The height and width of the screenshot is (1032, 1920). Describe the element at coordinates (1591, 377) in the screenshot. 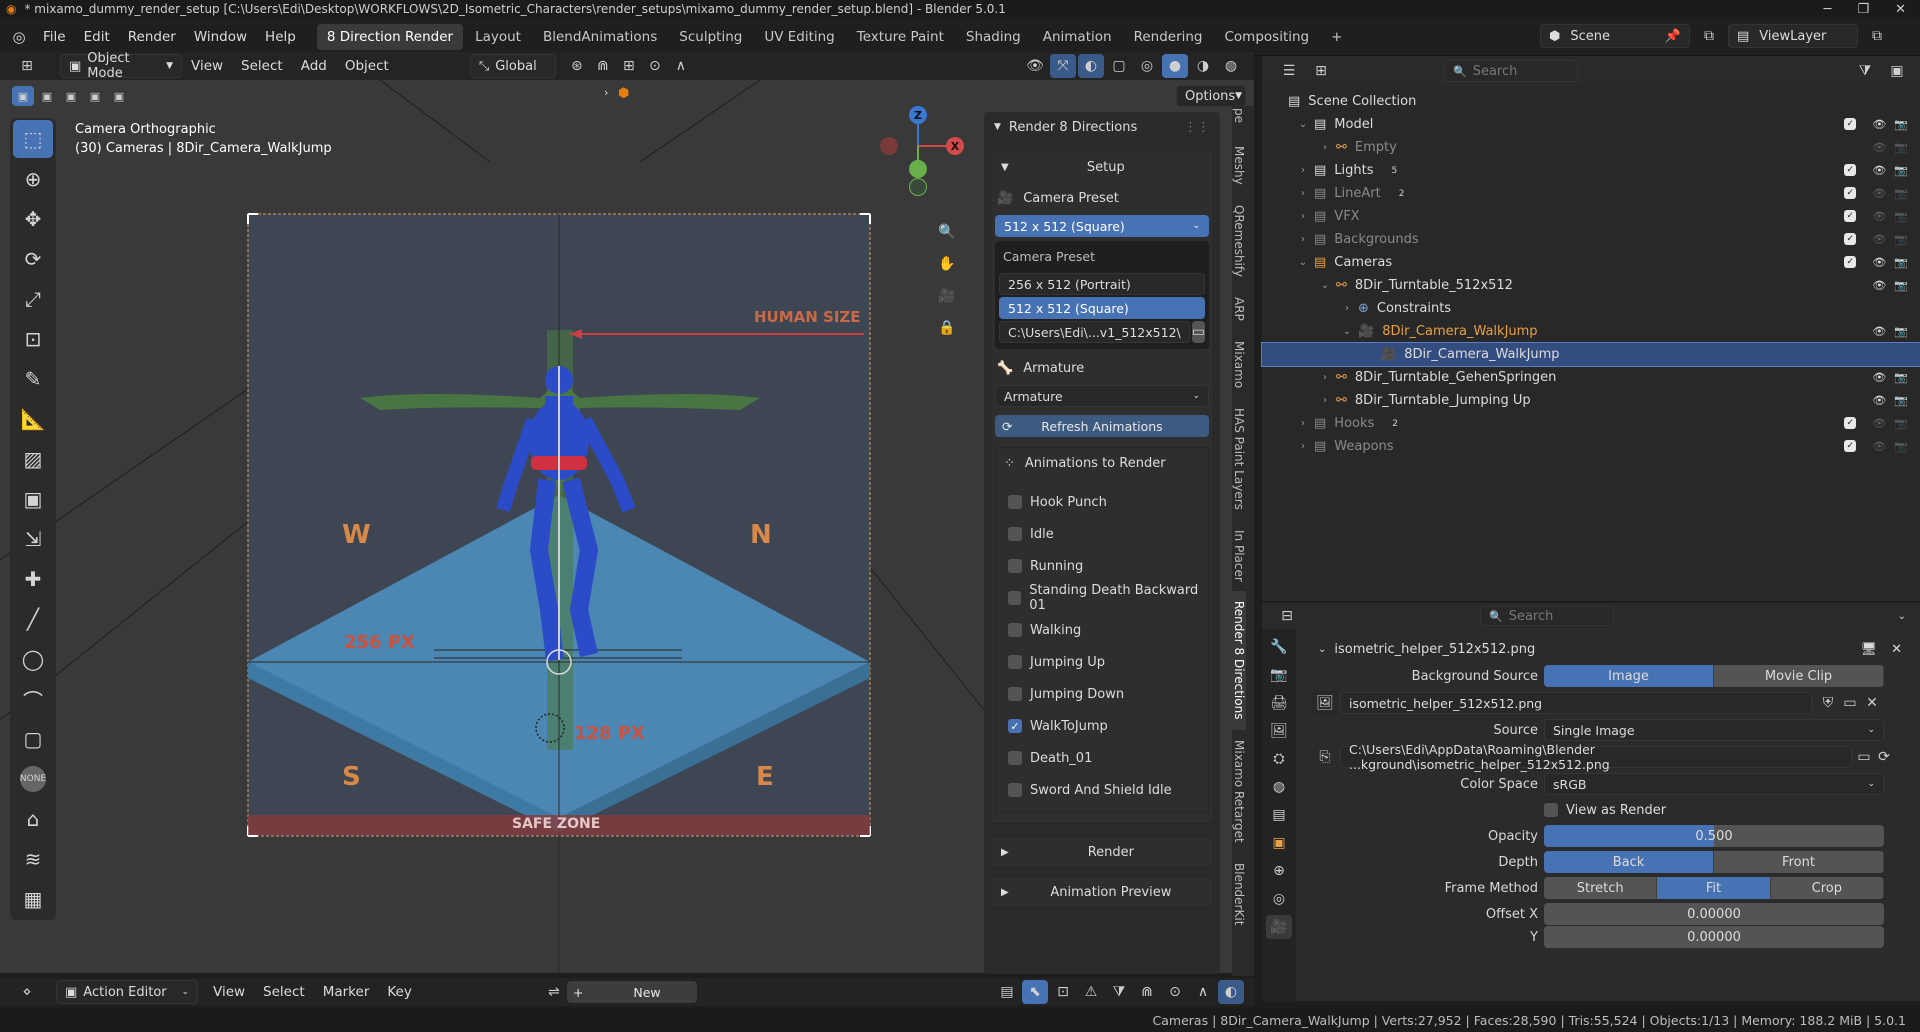

I see `outliner-row: › ⚯ 8Dir_Turntable_GehenSpringen 👁 📷` at that location.